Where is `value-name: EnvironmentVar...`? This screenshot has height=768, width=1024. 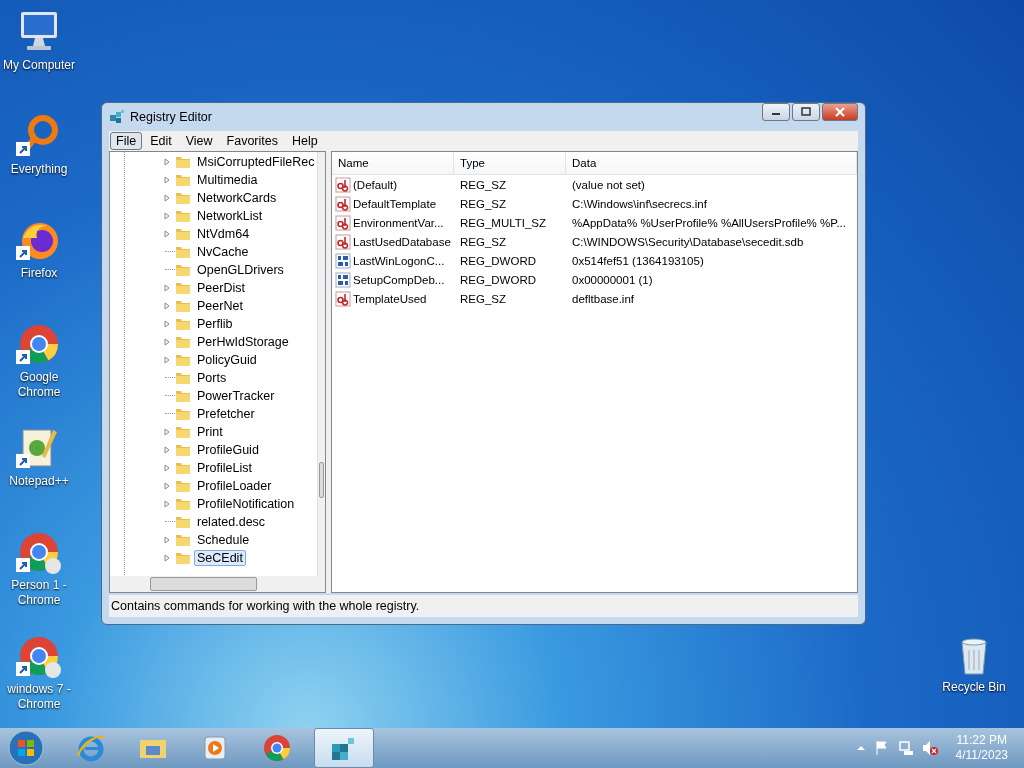 value-name: EnvironmentVar... is located at coordinates (398, 222).